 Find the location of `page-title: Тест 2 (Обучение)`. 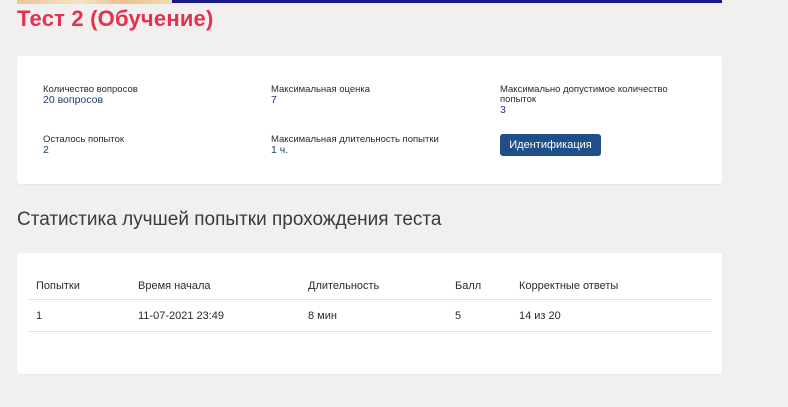

page-title: Тест 2 (Обучение) is located at coordinates (115, 18).